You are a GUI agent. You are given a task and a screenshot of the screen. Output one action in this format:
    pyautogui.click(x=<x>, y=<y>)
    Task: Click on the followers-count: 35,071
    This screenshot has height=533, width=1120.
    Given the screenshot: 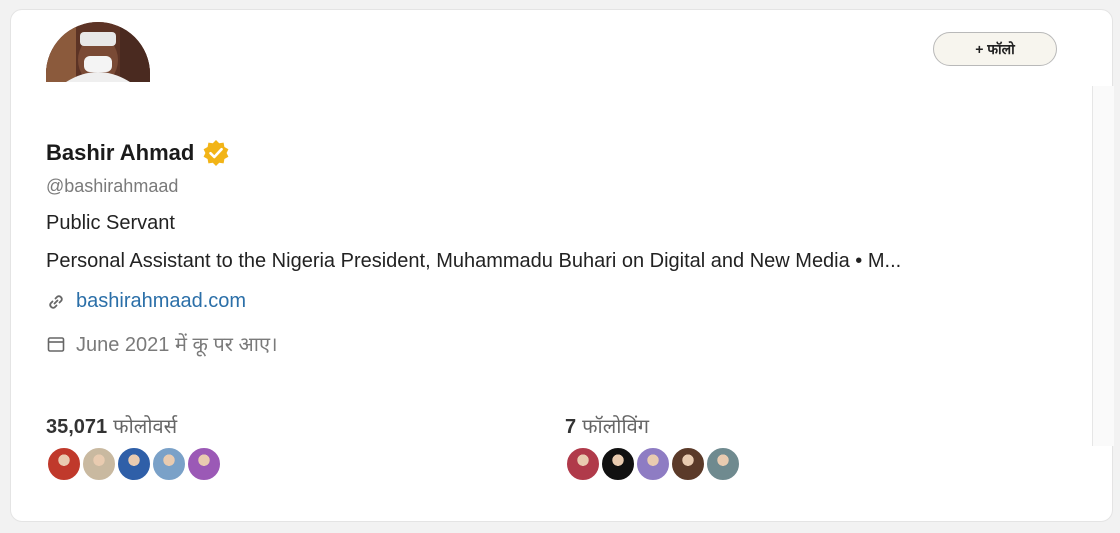 What is the action you would take?
    pyautogui.click(x=77, y=427)
    